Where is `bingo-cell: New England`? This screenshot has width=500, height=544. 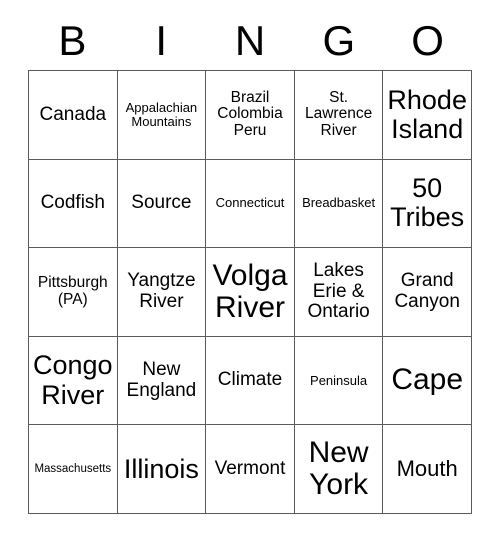
bingo-cell: New England is located at coordinates (162, 381).